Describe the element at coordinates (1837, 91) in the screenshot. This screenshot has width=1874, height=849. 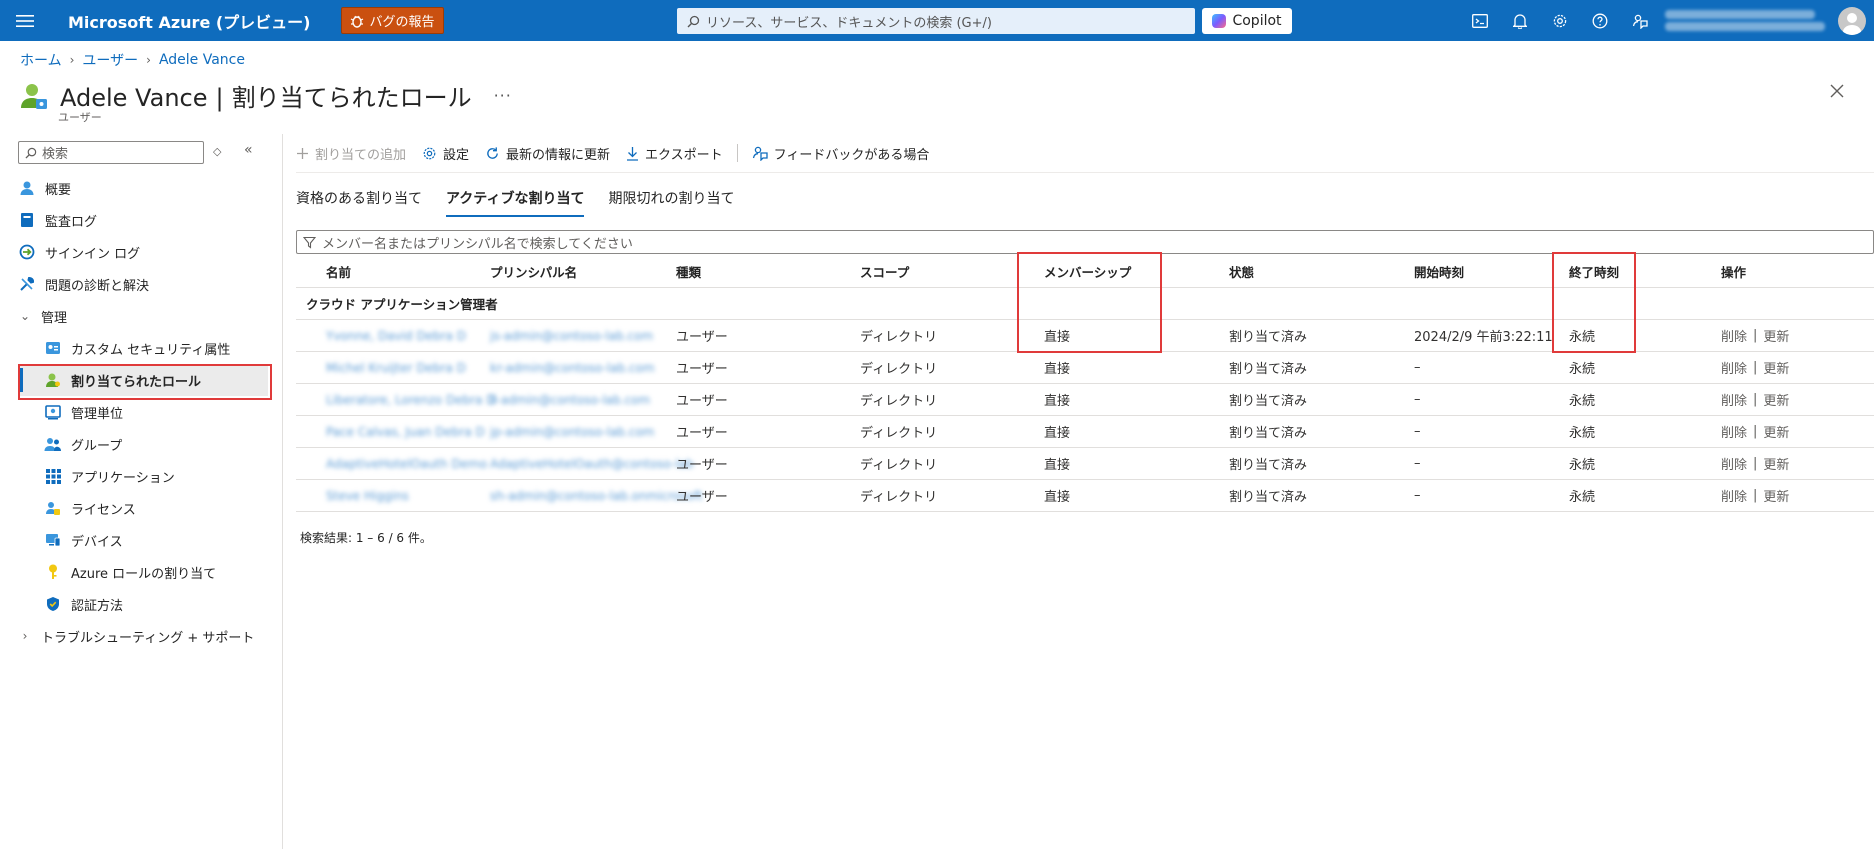
I see `close-icon` at that location.